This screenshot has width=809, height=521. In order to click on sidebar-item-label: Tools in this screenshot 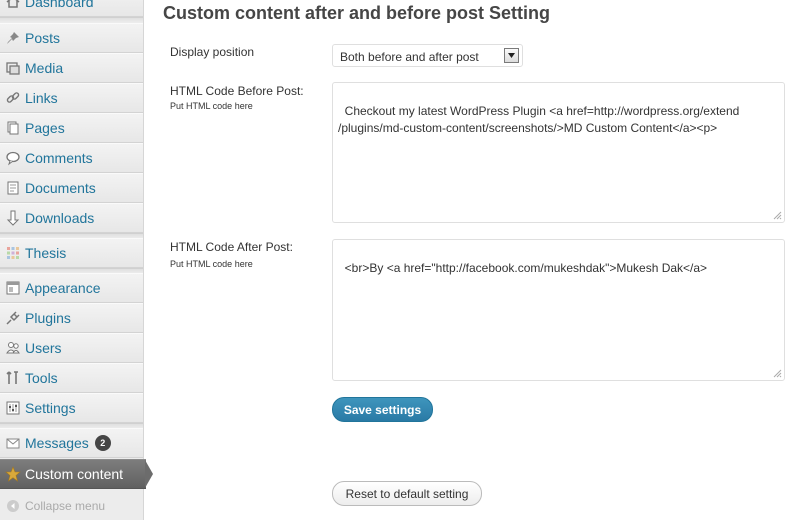, I will do `click(41, 378)`.